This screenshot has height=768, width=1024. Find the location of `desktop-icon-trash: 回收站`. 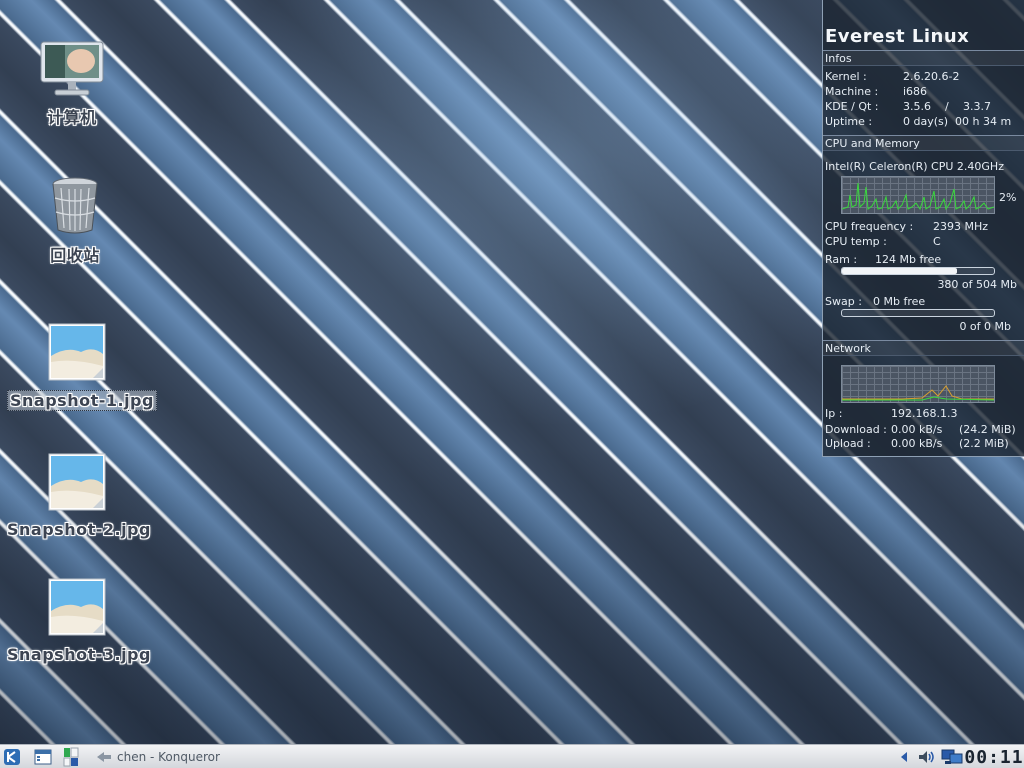

desktop-icon-trash: 回收站 is located at coordinates (75, 221).